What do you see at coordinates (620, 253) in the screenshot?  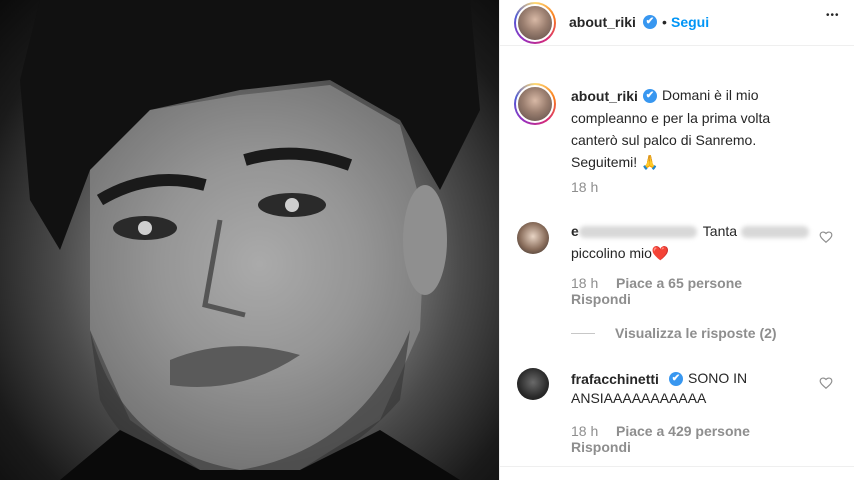 I see `comment-line2: piccolino mio❤️` at bounding box center [620, 253].